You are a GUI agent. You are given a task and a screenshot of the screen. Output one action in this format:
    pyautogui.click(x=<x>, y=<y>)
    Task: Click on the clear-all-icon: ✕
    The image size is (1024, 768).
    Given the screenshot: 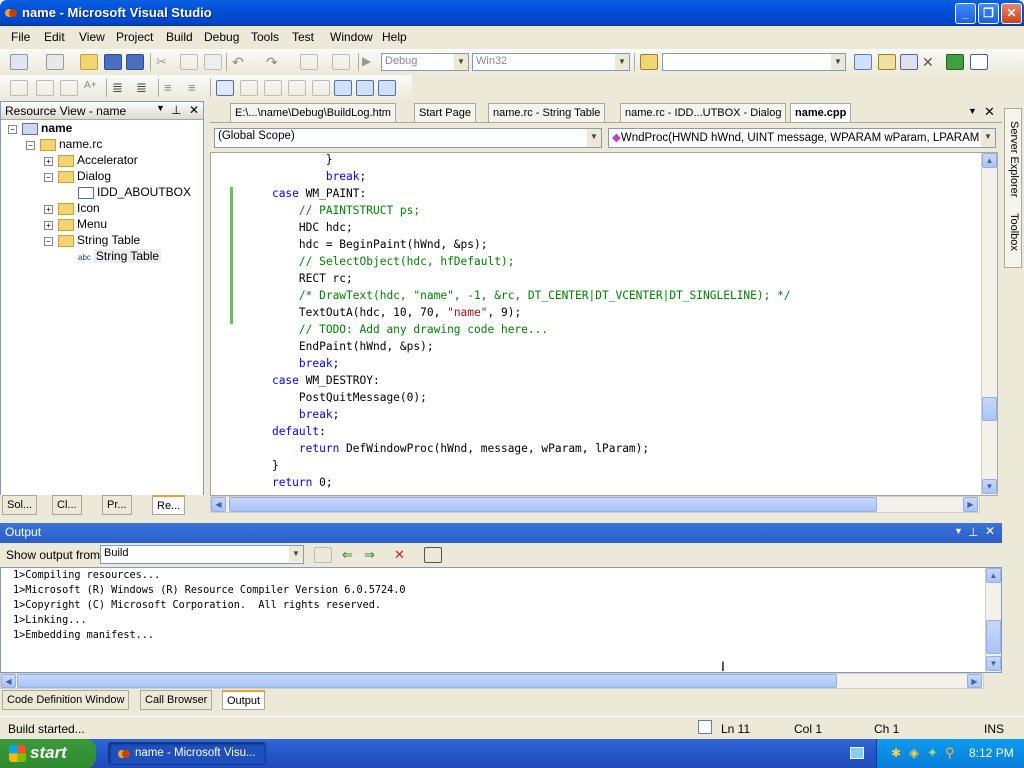 What is the action you would take?
    pyautogui.click(x=403, y=555)
    